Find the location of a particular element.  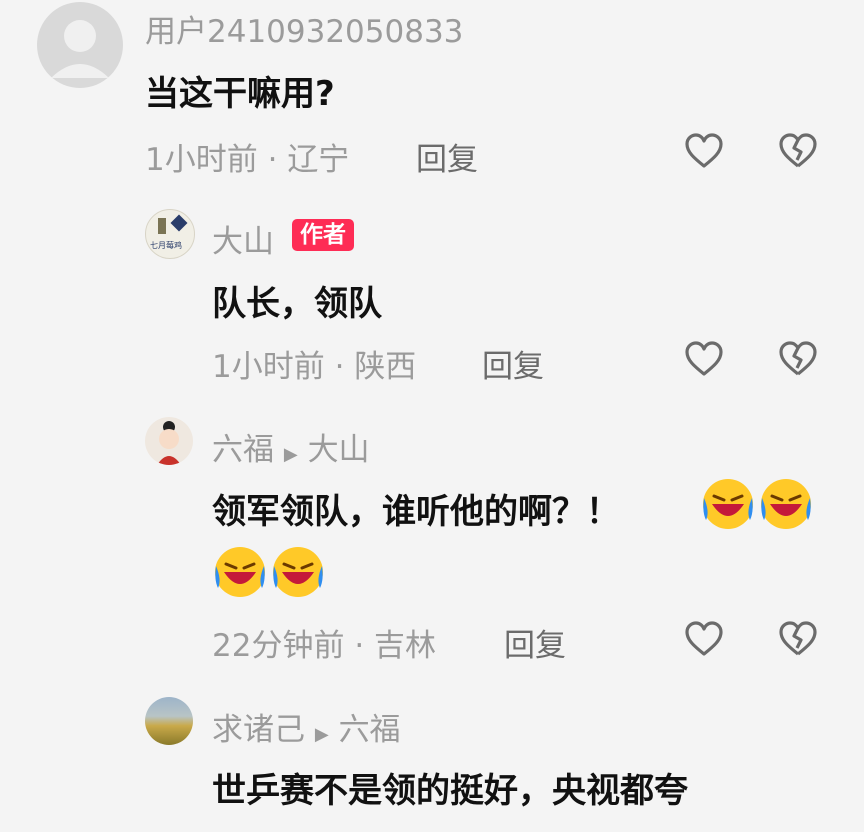

comment-text: 当这干嘛用? is located at coordinates (240, 94).